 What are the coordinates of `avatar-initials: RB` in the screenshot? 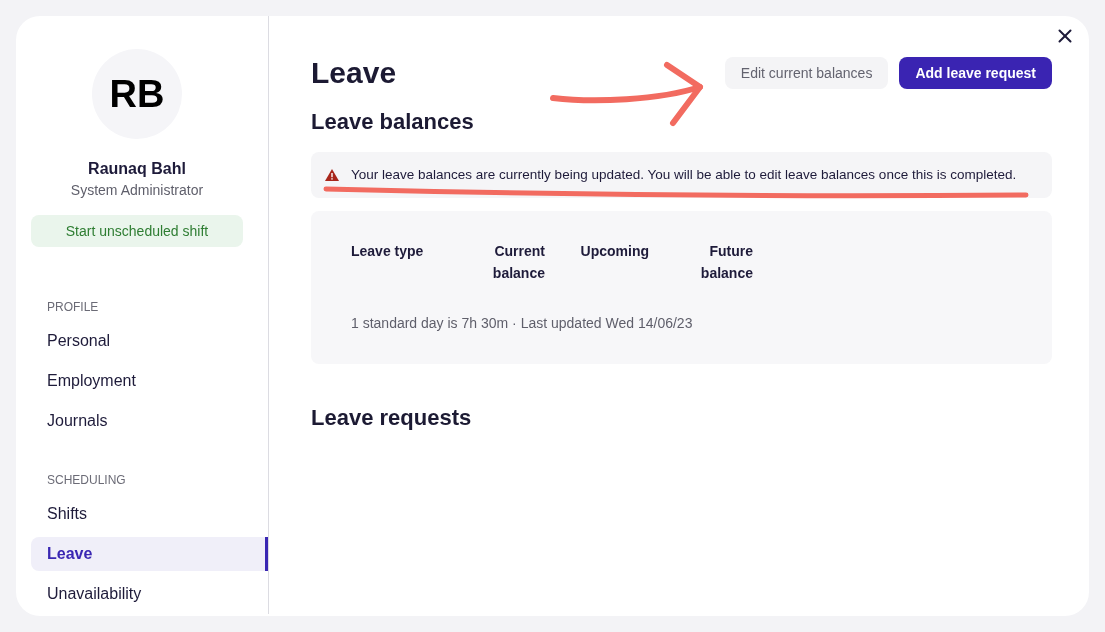 It's located at (137, 94).